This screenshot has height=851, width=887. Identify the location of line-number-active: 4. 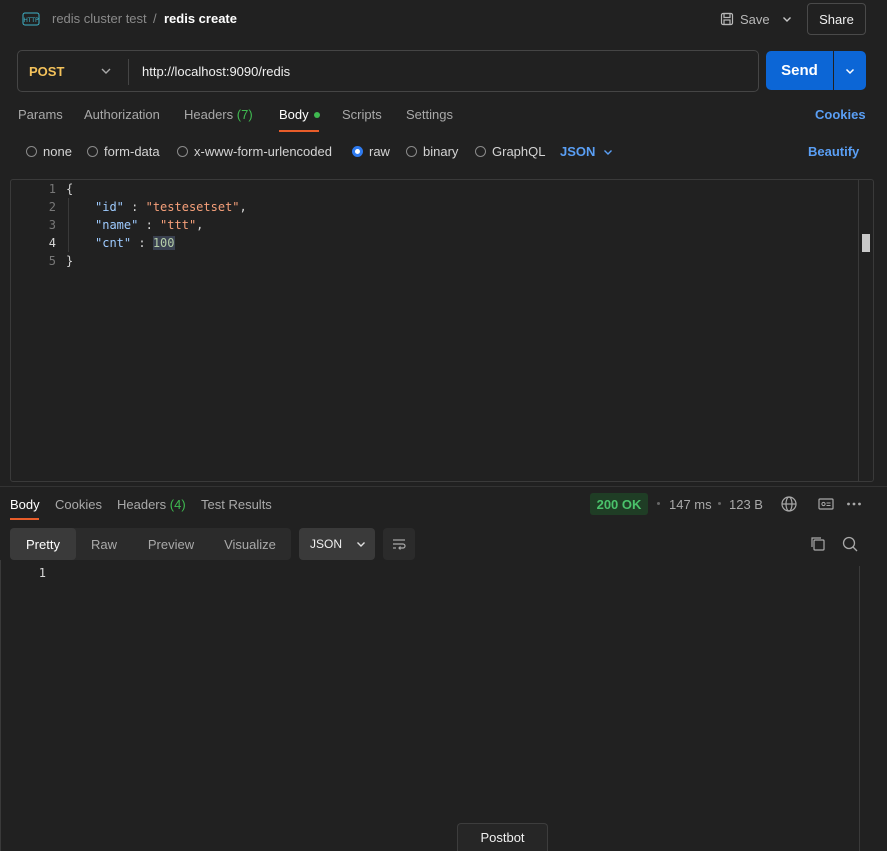
(52, 243).